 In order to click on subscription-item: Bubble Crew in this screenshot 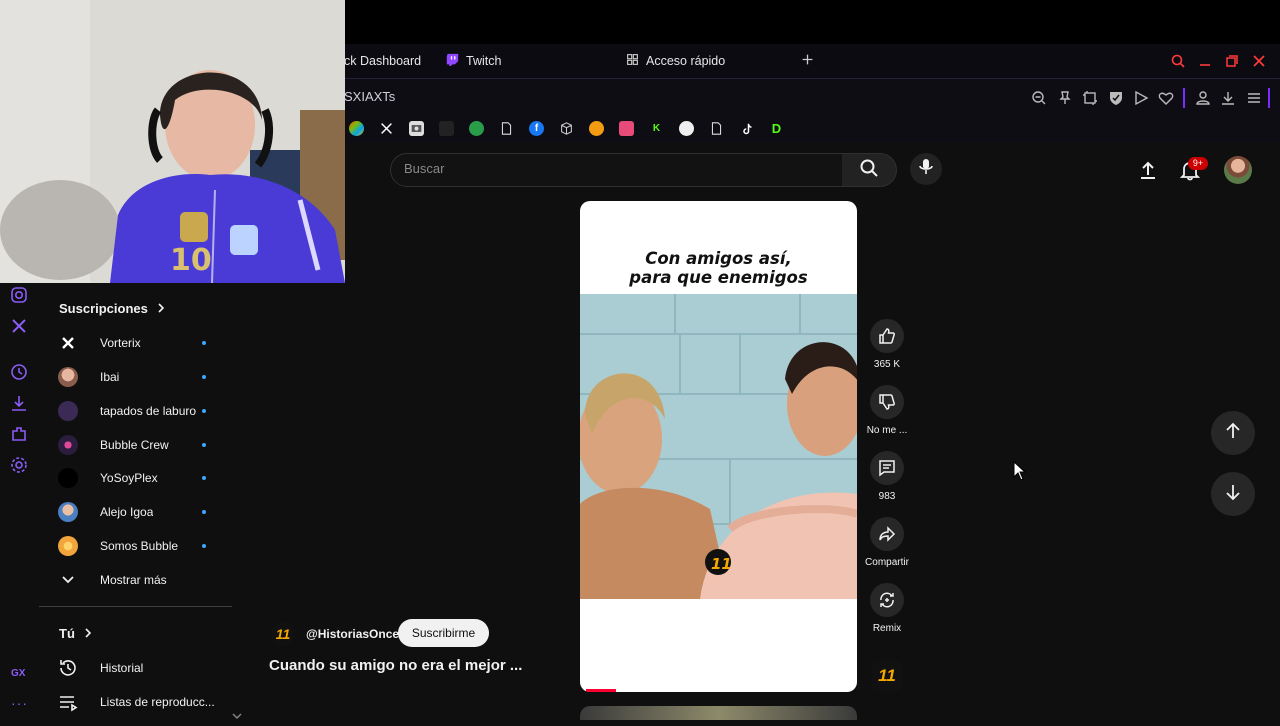, I will do `click(138, 445)`.